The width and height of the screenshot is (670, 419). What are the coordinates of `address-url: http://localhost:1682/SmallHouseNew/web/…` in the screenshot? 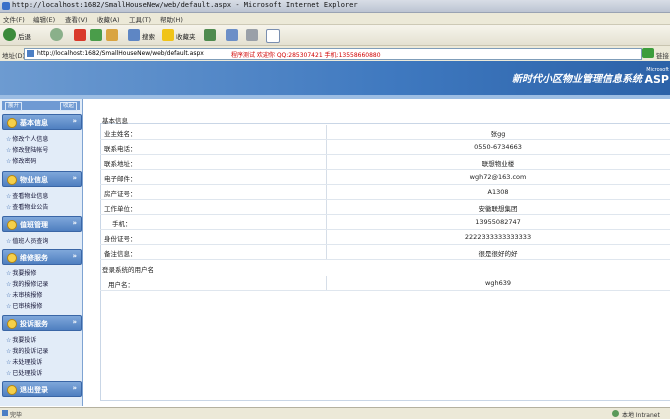 It's located at (120, 53).